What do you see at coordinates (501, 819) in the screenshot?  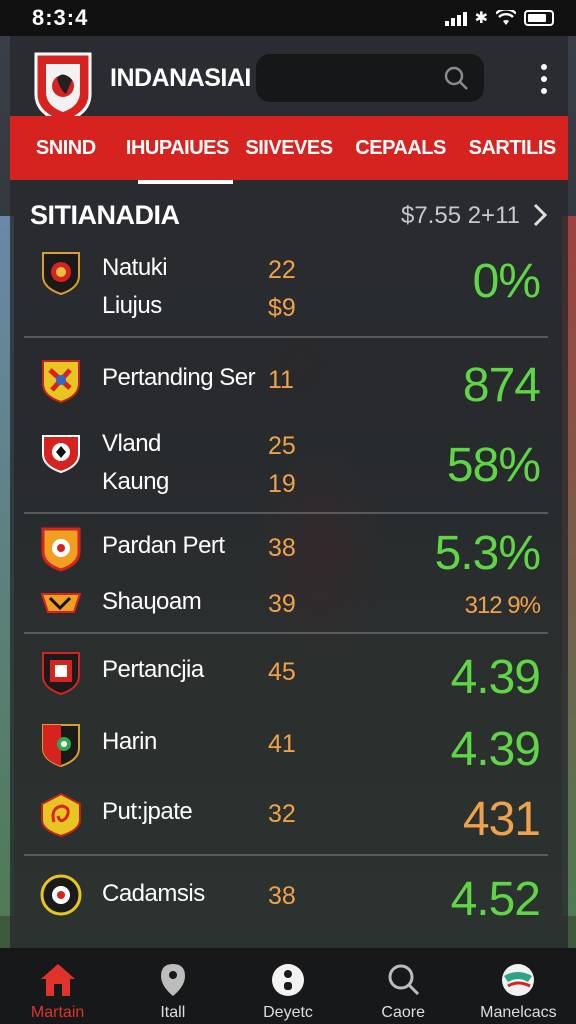 I see `team-value: 431` at bounding box center [501, 819].